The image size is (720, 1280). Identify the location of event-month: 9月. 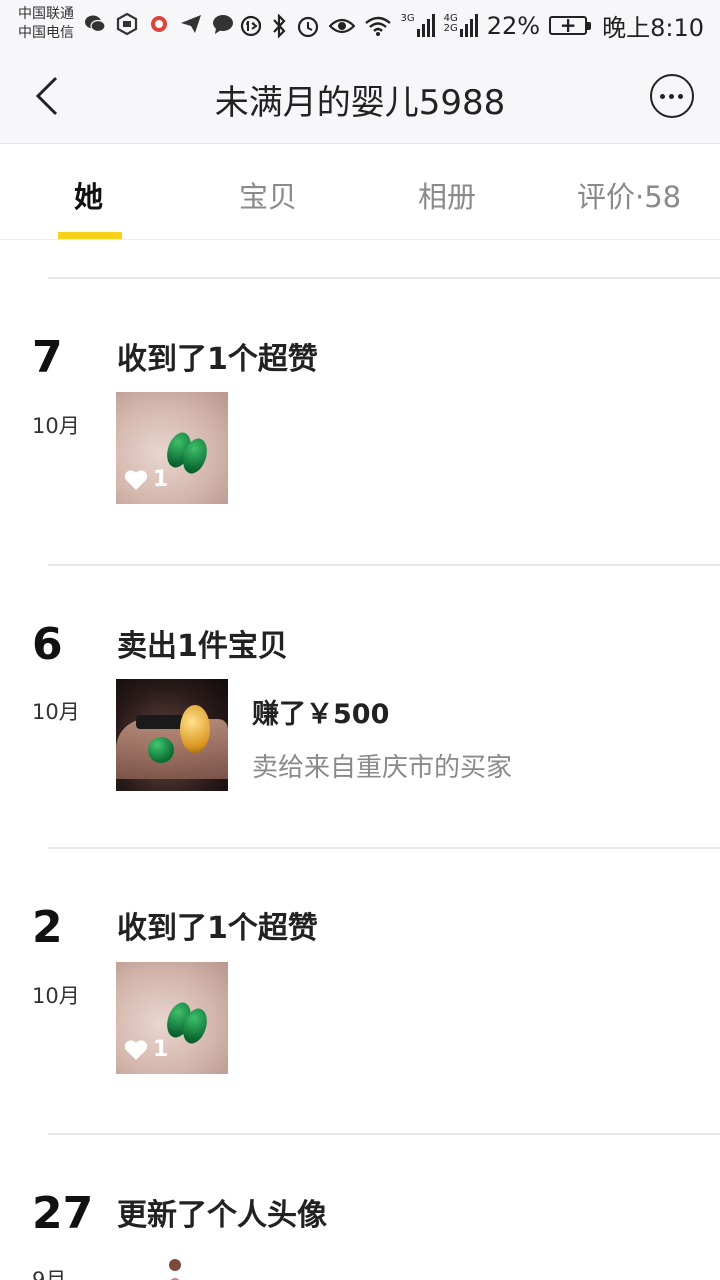
(49, 1274).